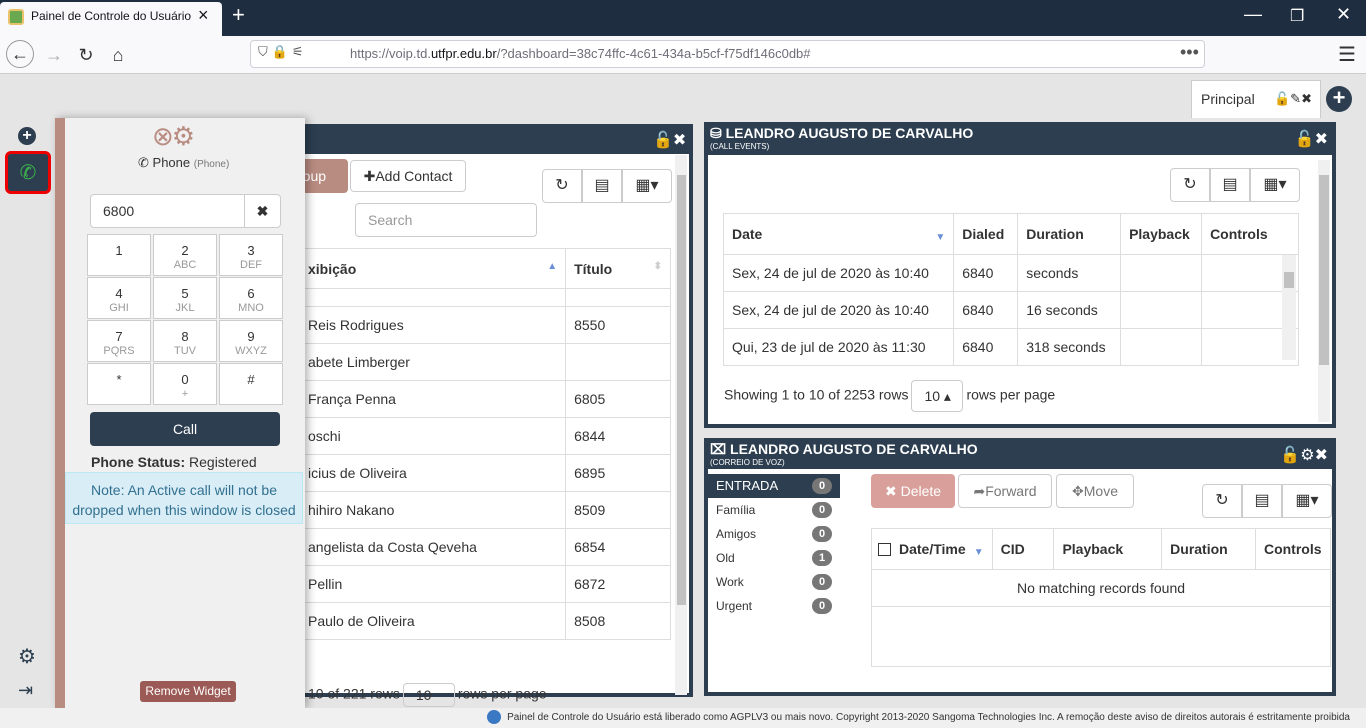 The image size is (1366, 728). I want to click on reload-icon: ↻, so click(86, 55).